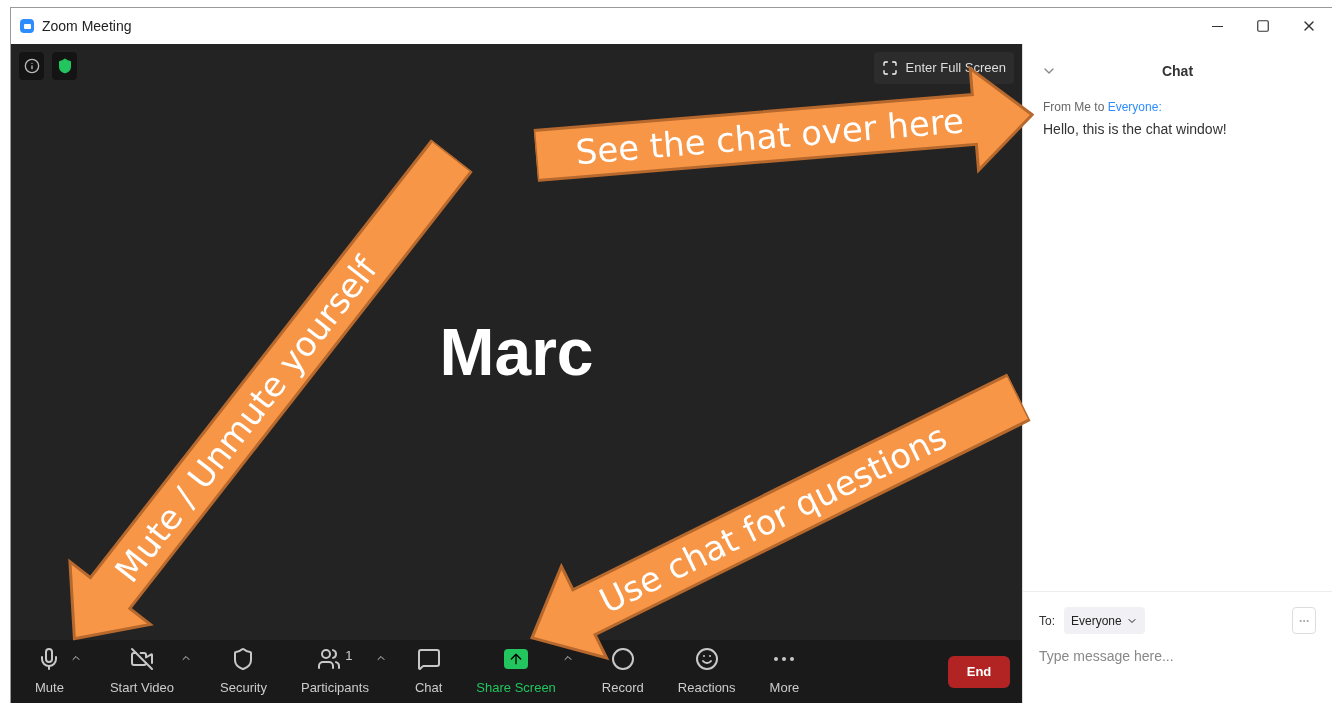  What do you see at coordinates (516, 352) in the screenshot?
I see `participant-name: Marc` at bounding box center [516, 352].